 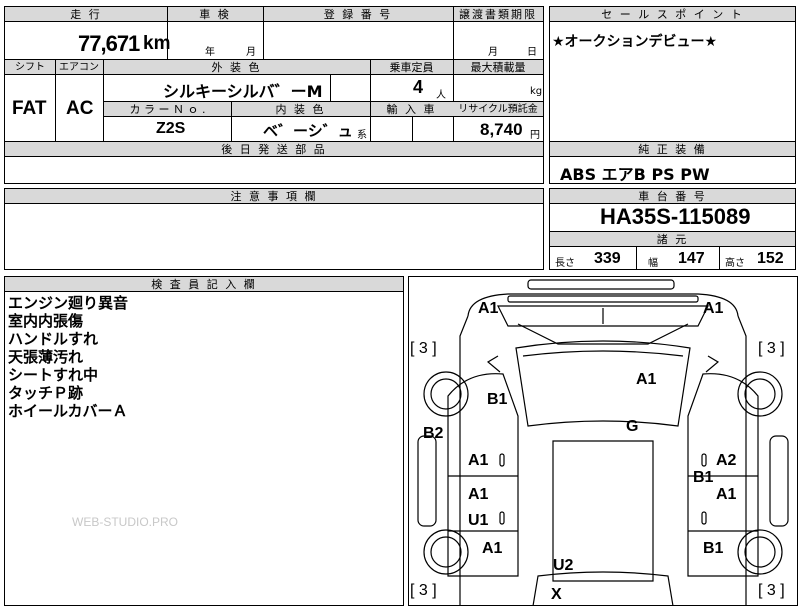 What do you see at coordinates (478, 460) in the screenshot?
I see `mark-left-front-door: A1` at bounding box center [478, 460].